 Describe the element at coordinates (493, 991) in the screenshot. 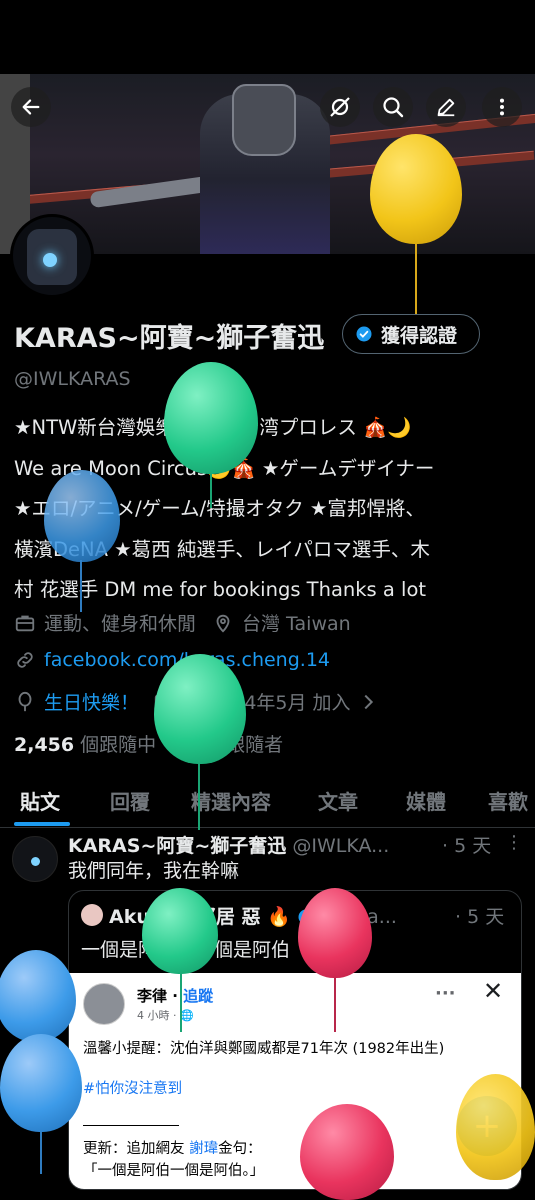

I see `fb-close-icon: ✕` at that location.